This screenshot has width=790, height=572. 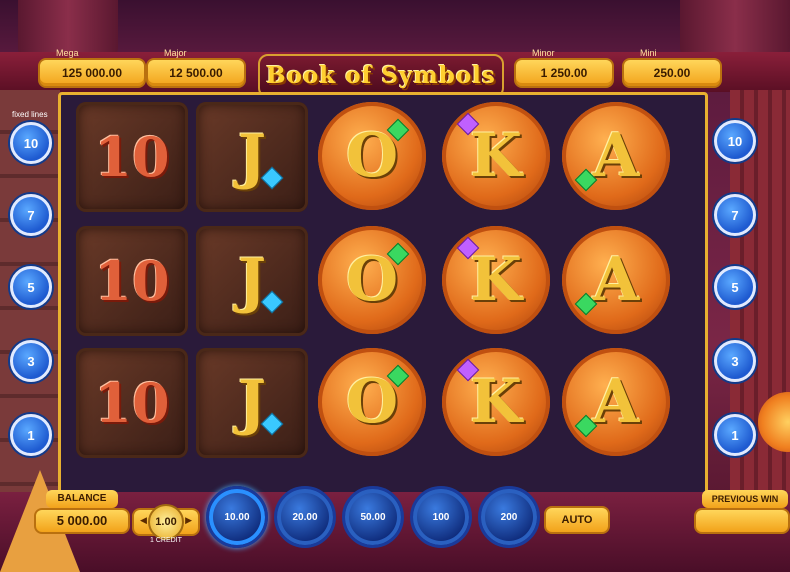 I want to click on jackpot-value: 125 000.00, so click(x=92, y=73).